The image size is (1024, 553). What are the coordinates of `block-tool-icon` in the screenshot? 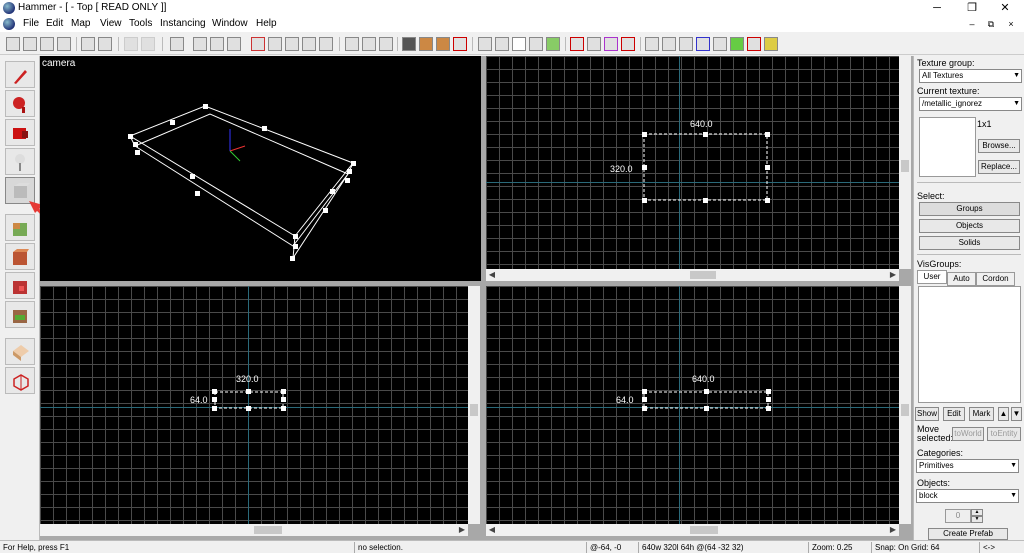 It's located at (553, 44).